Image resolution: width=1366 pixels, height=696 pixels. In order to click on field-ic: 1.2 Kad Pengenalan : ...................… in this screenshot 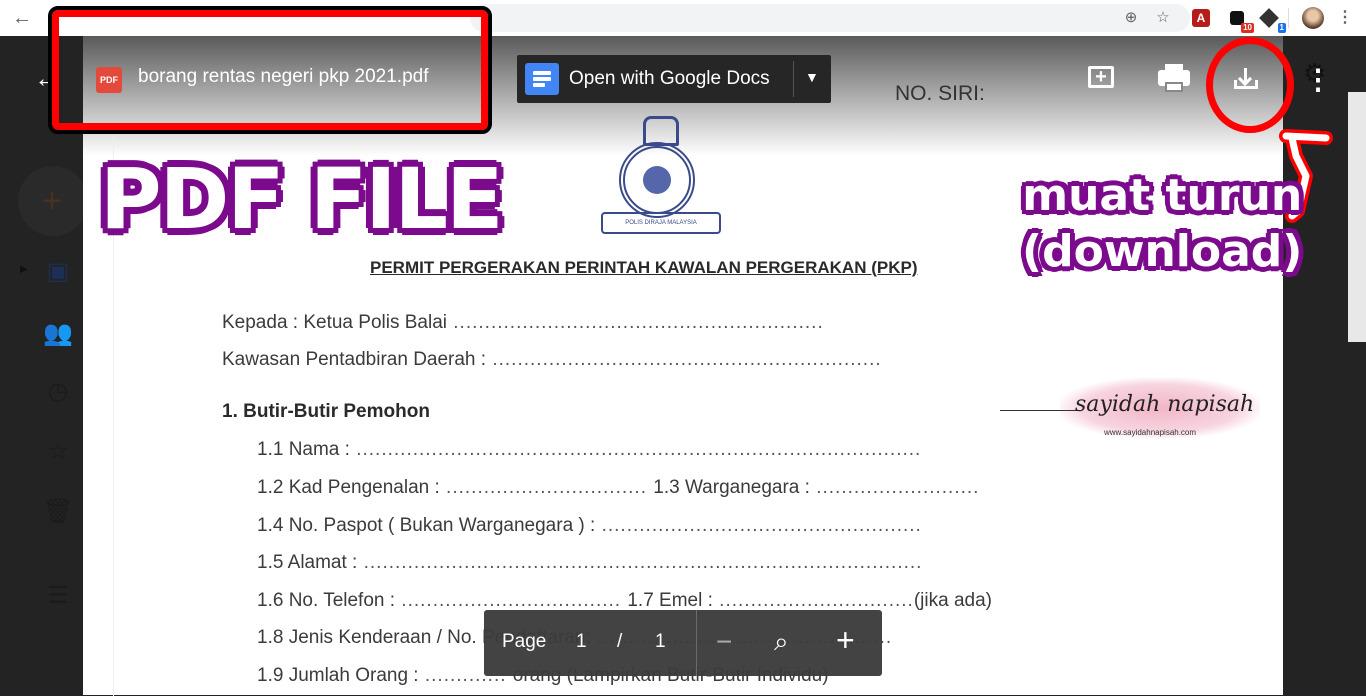, I will do `click(618, 487)`.